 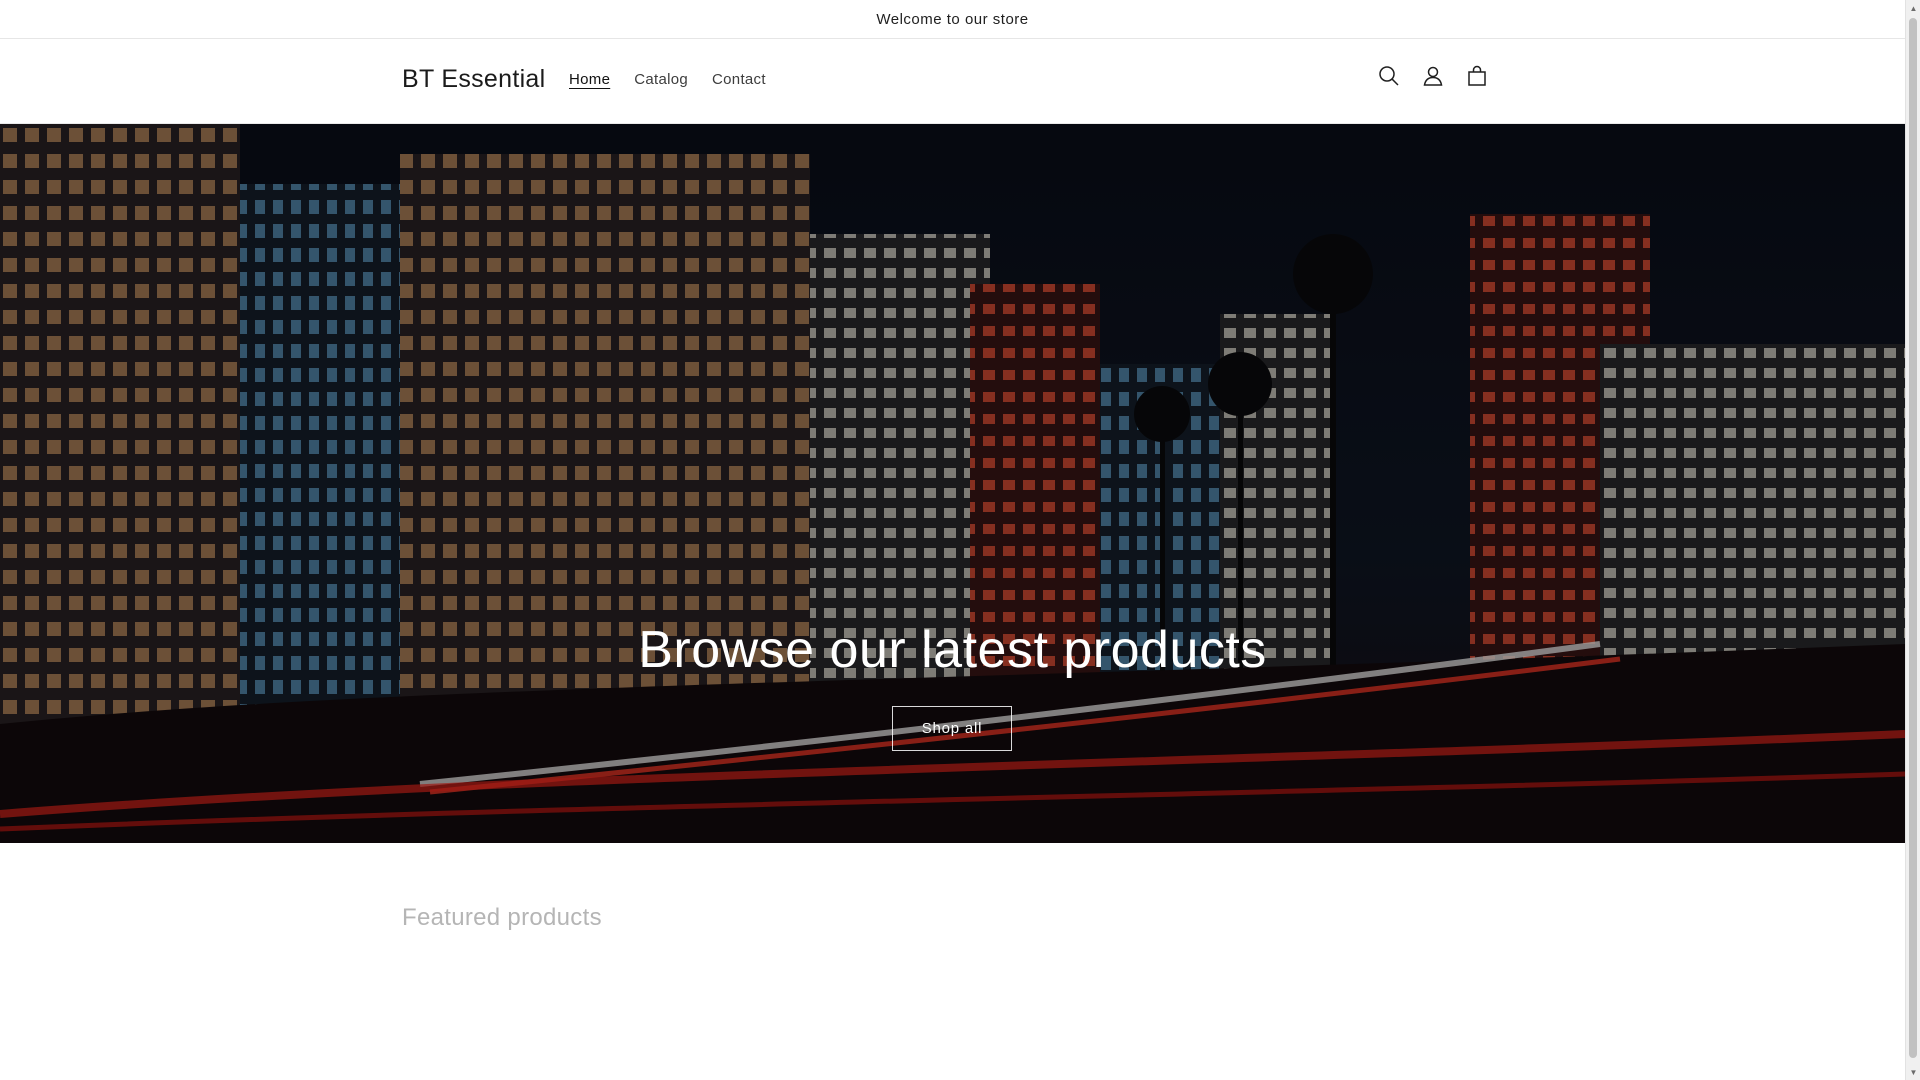 What do you see at coordinates (952, 81) in the screenshot?
I see `site-header: BT Essential Home Catalog Contact` at bounding box center [952, 81].